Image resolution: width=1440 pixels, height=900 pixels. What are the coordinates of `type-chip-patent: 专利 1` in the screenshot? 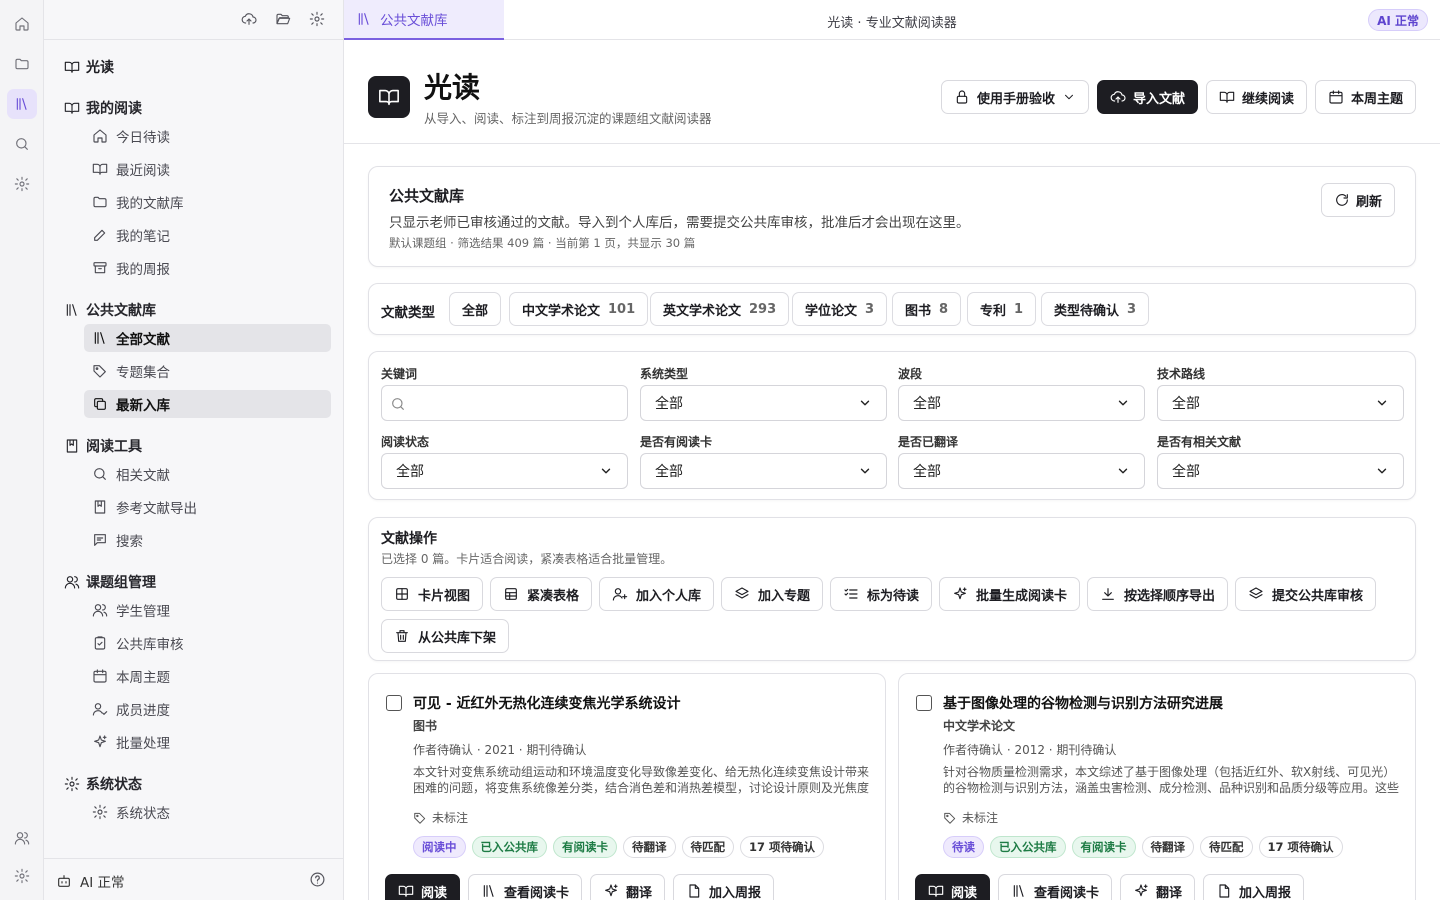 It's located at (1002, 309).